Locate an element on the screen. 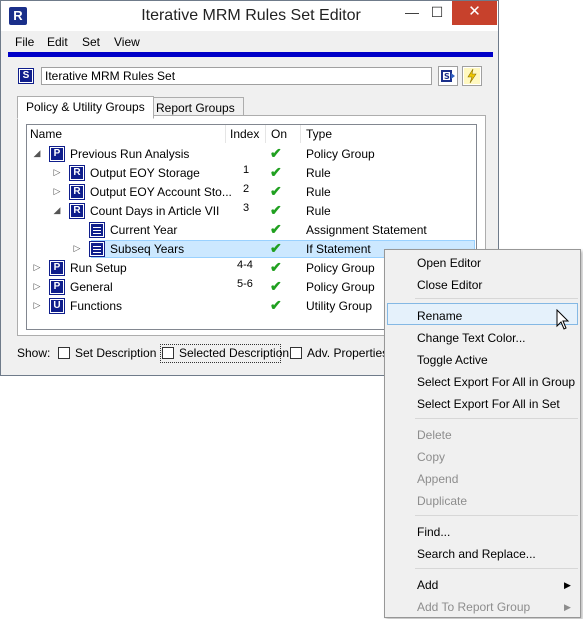 Image resolution: width=583 pixels, height=619 pixels. menu-view: View is located at coordinates (127, 42).